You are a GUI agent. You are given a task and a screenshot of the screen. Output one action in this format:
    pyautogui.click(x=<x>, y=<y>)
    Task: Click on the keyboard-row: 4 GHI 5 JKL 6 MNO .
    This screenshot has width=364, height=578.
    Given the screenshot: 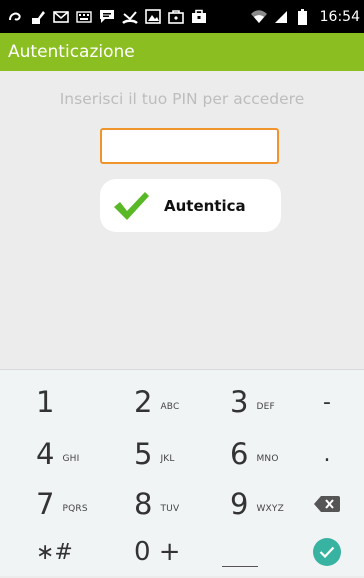 What is the action you would take?
    pyautogui.click(x=182, y=454)
    